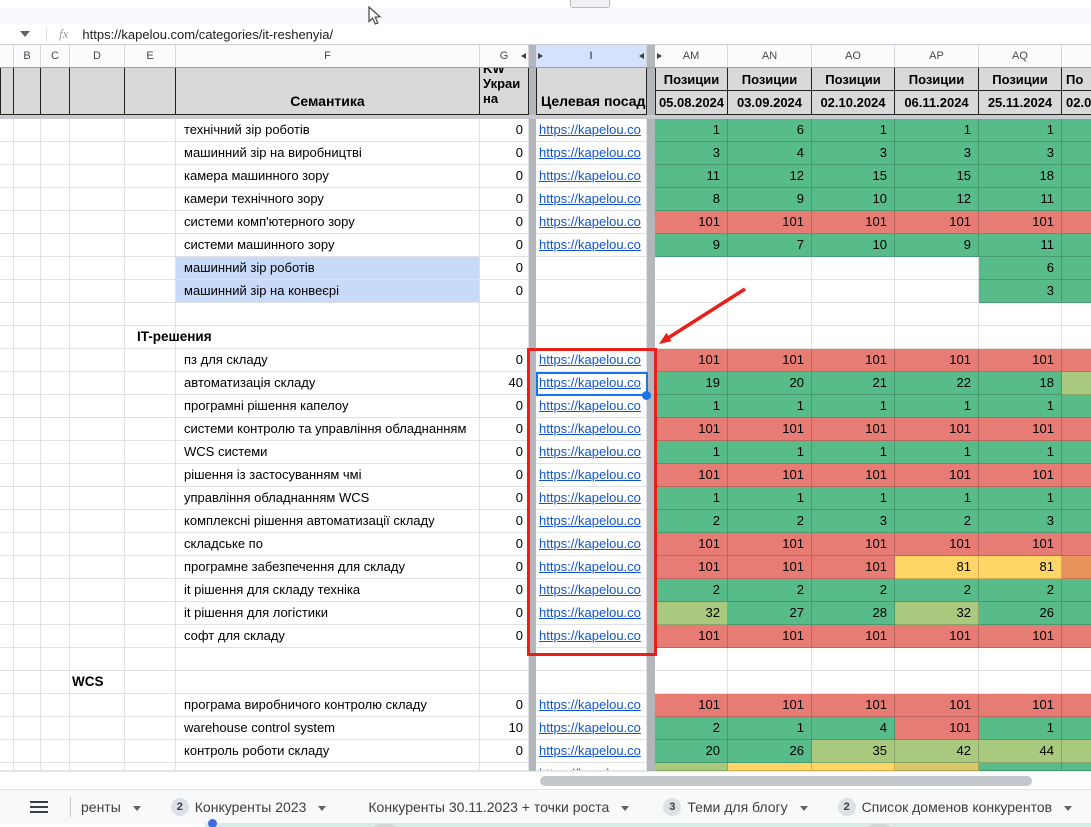  I want to click on section-label: IT-решения, so click(174, 337).